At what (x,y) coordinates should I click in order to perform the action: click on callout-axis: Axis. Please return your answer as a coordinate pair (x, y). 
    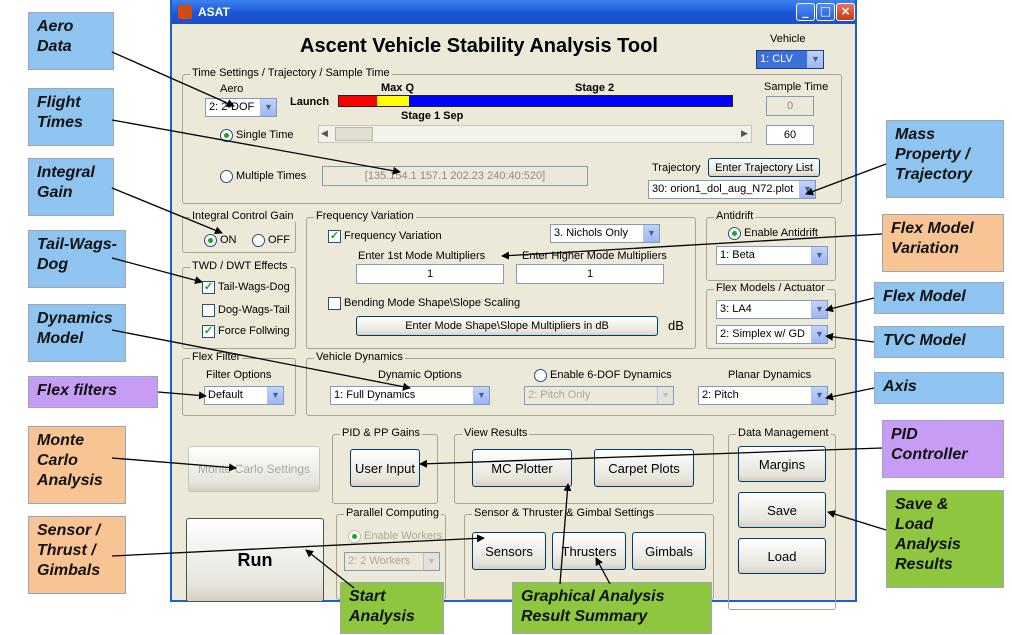
    Looking at the image, I should click on (939, 388).